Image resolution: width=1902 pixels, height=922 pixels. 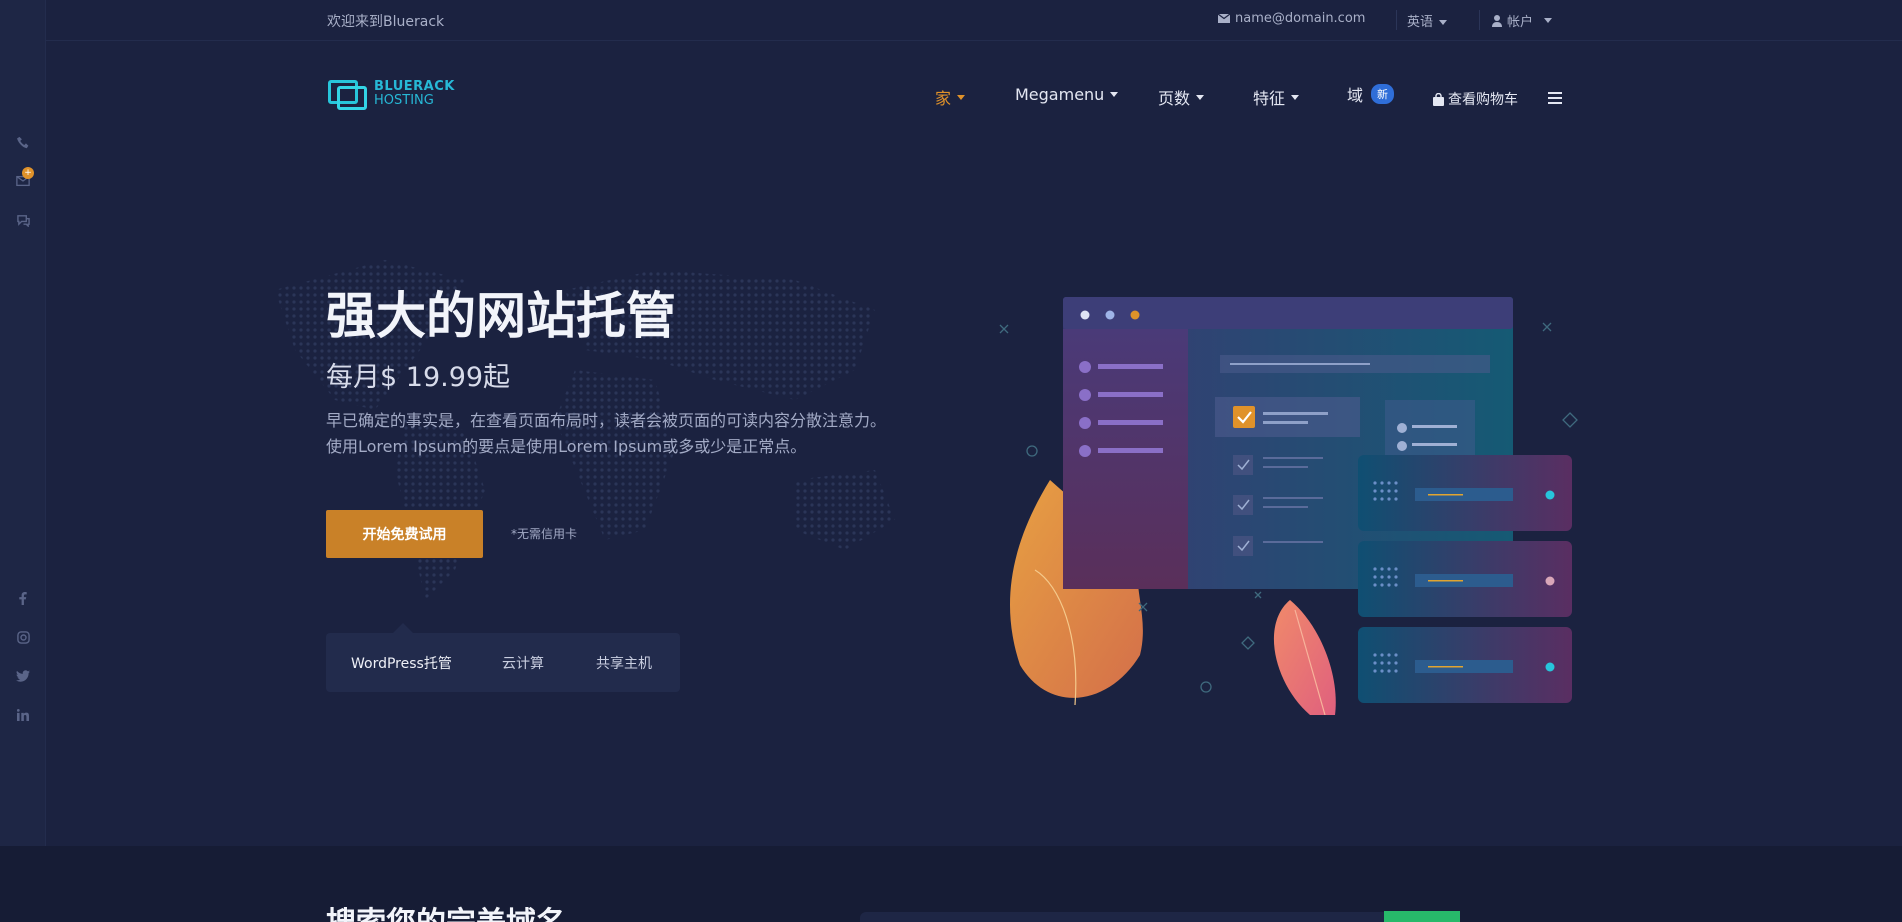 What do you see at coordinates (1497, 20) in the screenshot?
I see `user-icon` at bounding box center [1497, 20].